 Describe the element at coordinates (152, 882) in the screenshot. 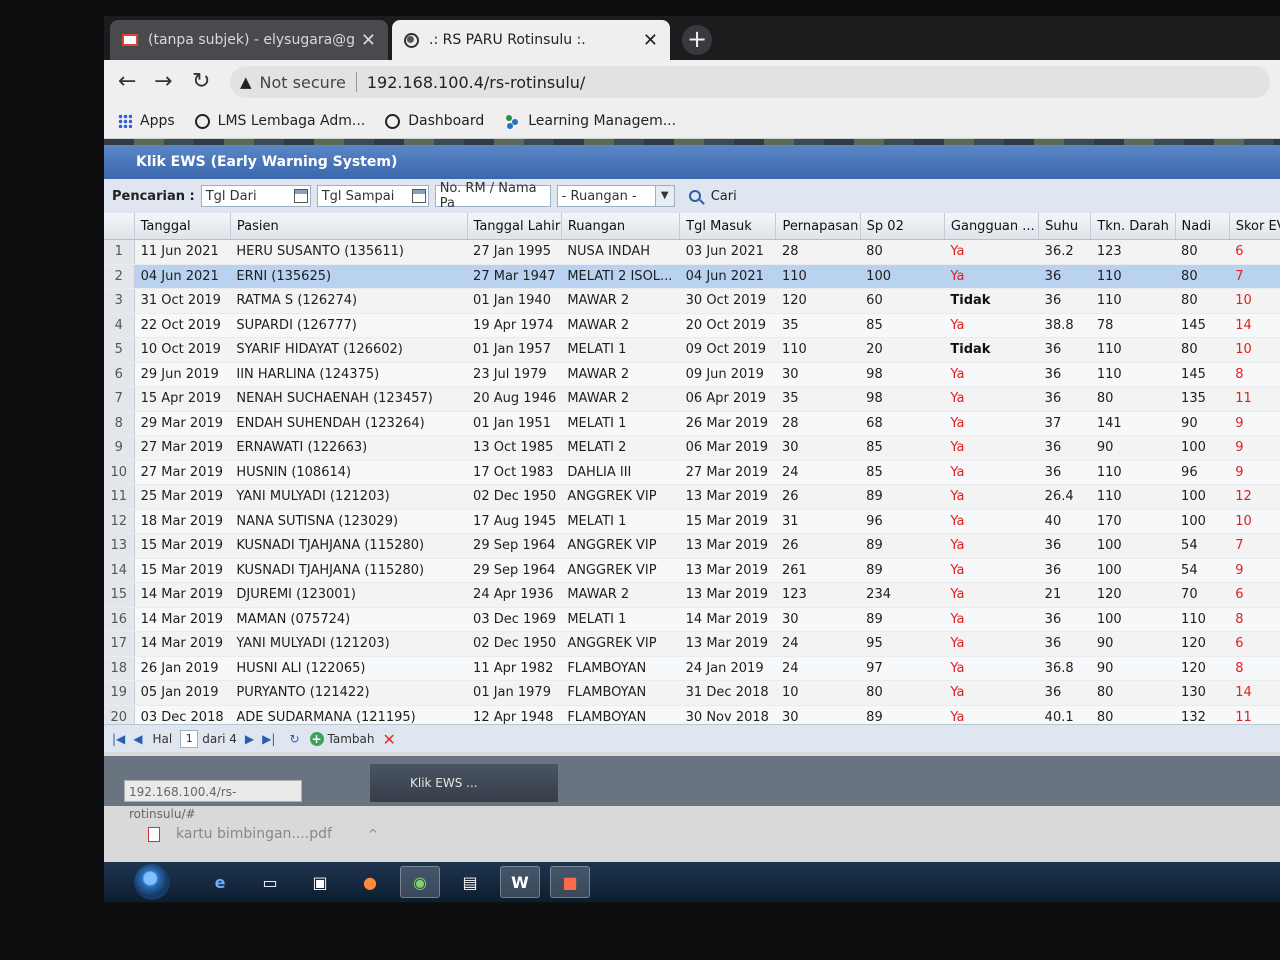

I see `start-button` at that location.